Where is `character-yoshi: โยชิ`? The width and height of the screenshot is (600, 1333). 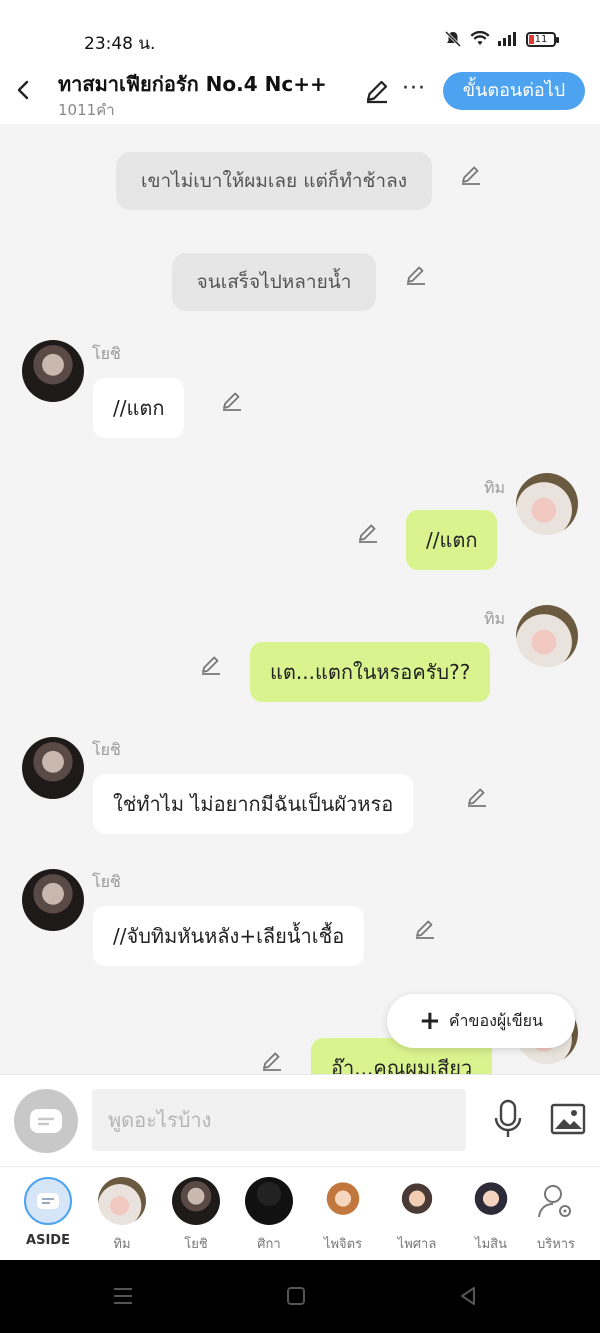 character-yoshi: โยชิ is located at coordinates (196, 1215).